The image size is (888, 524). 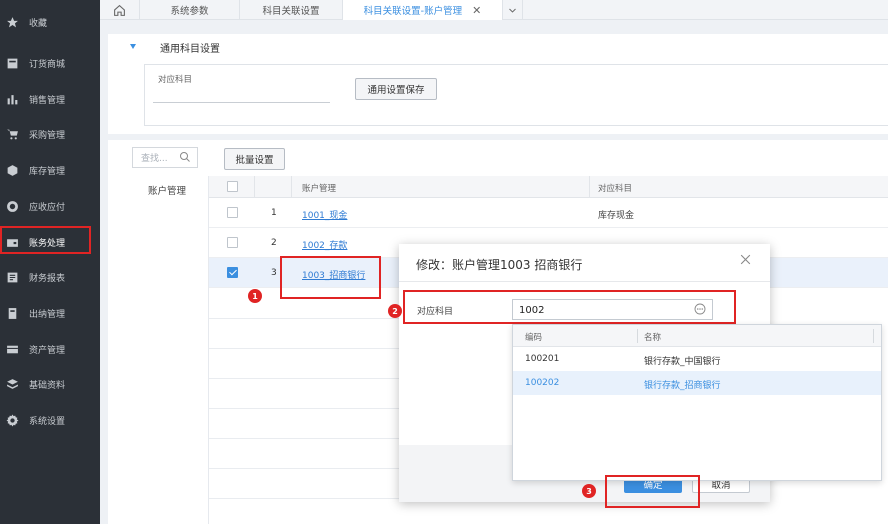 I want to click on close-icon, so click(x=745, y=261).